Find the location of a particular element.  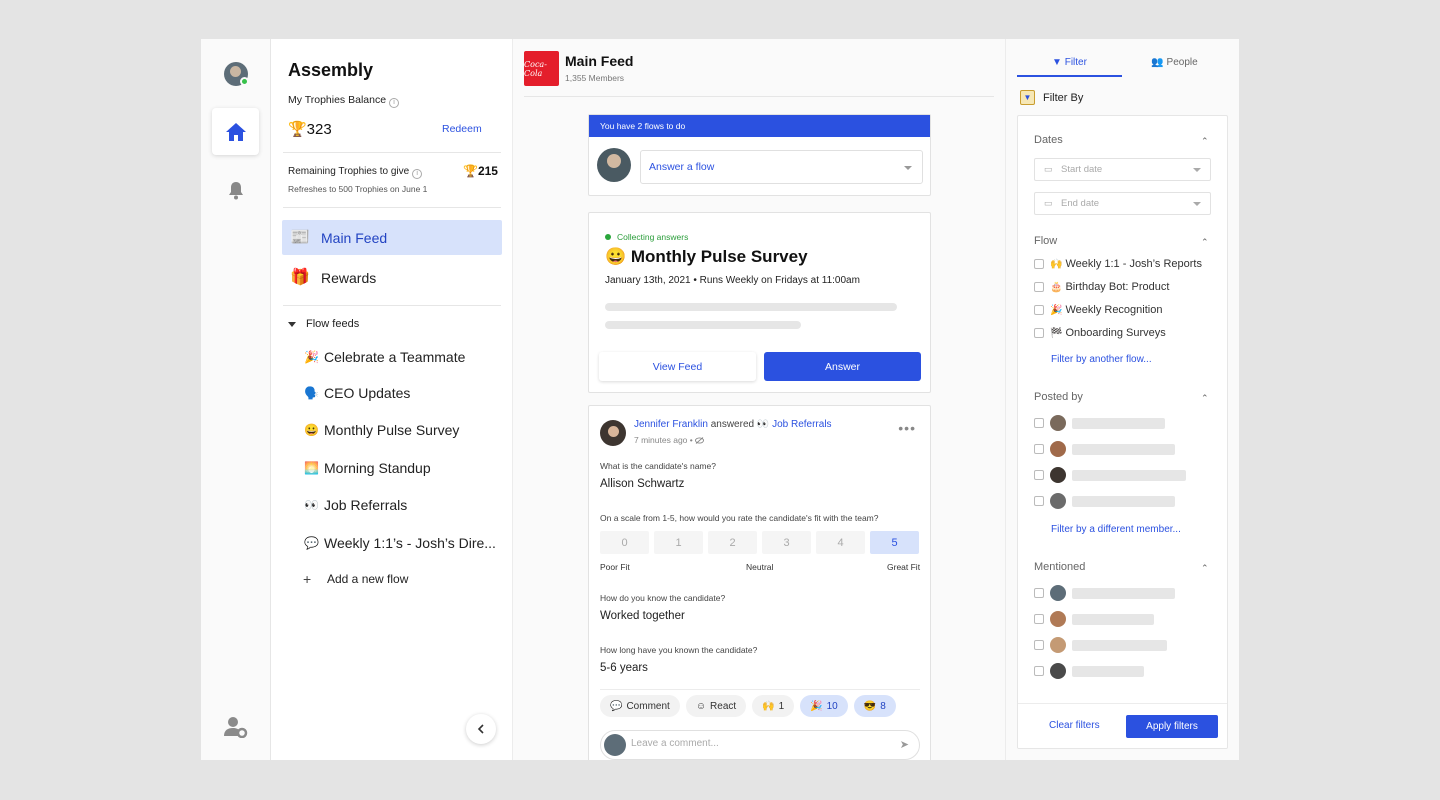

start-date-input: ▭ Start date is located at coordinates (1122, 169).